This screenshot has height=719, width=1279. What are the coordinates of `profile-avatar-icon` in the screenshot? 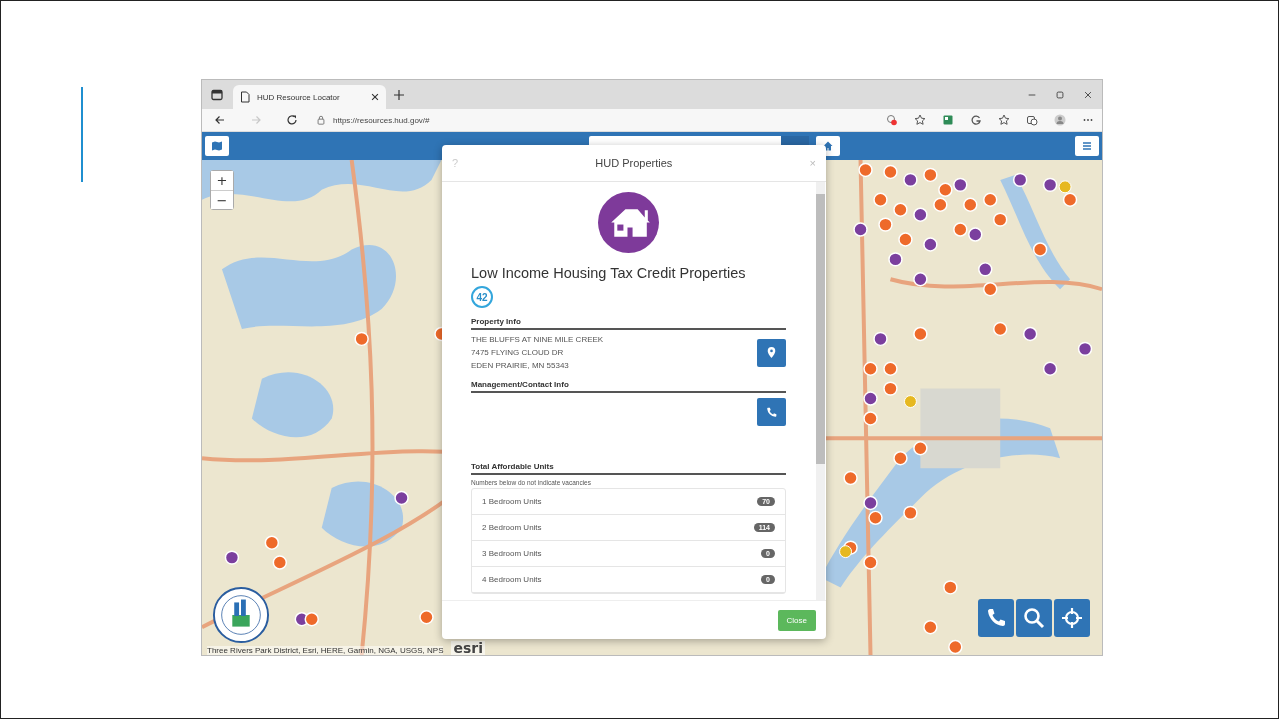 It's located at (1060, 120).